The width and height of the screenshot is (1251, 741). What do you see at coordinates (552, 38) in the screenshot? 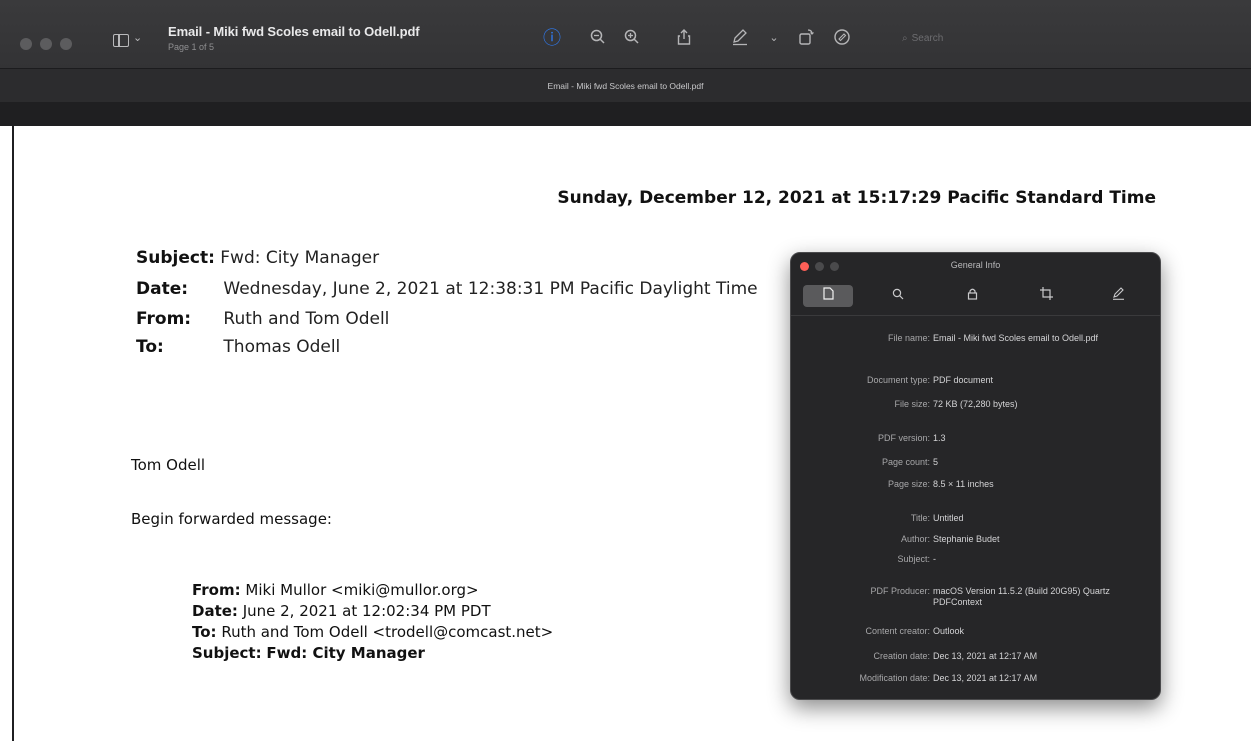
I see `info-icon: ⓘ` at bounding box center [552, 38].